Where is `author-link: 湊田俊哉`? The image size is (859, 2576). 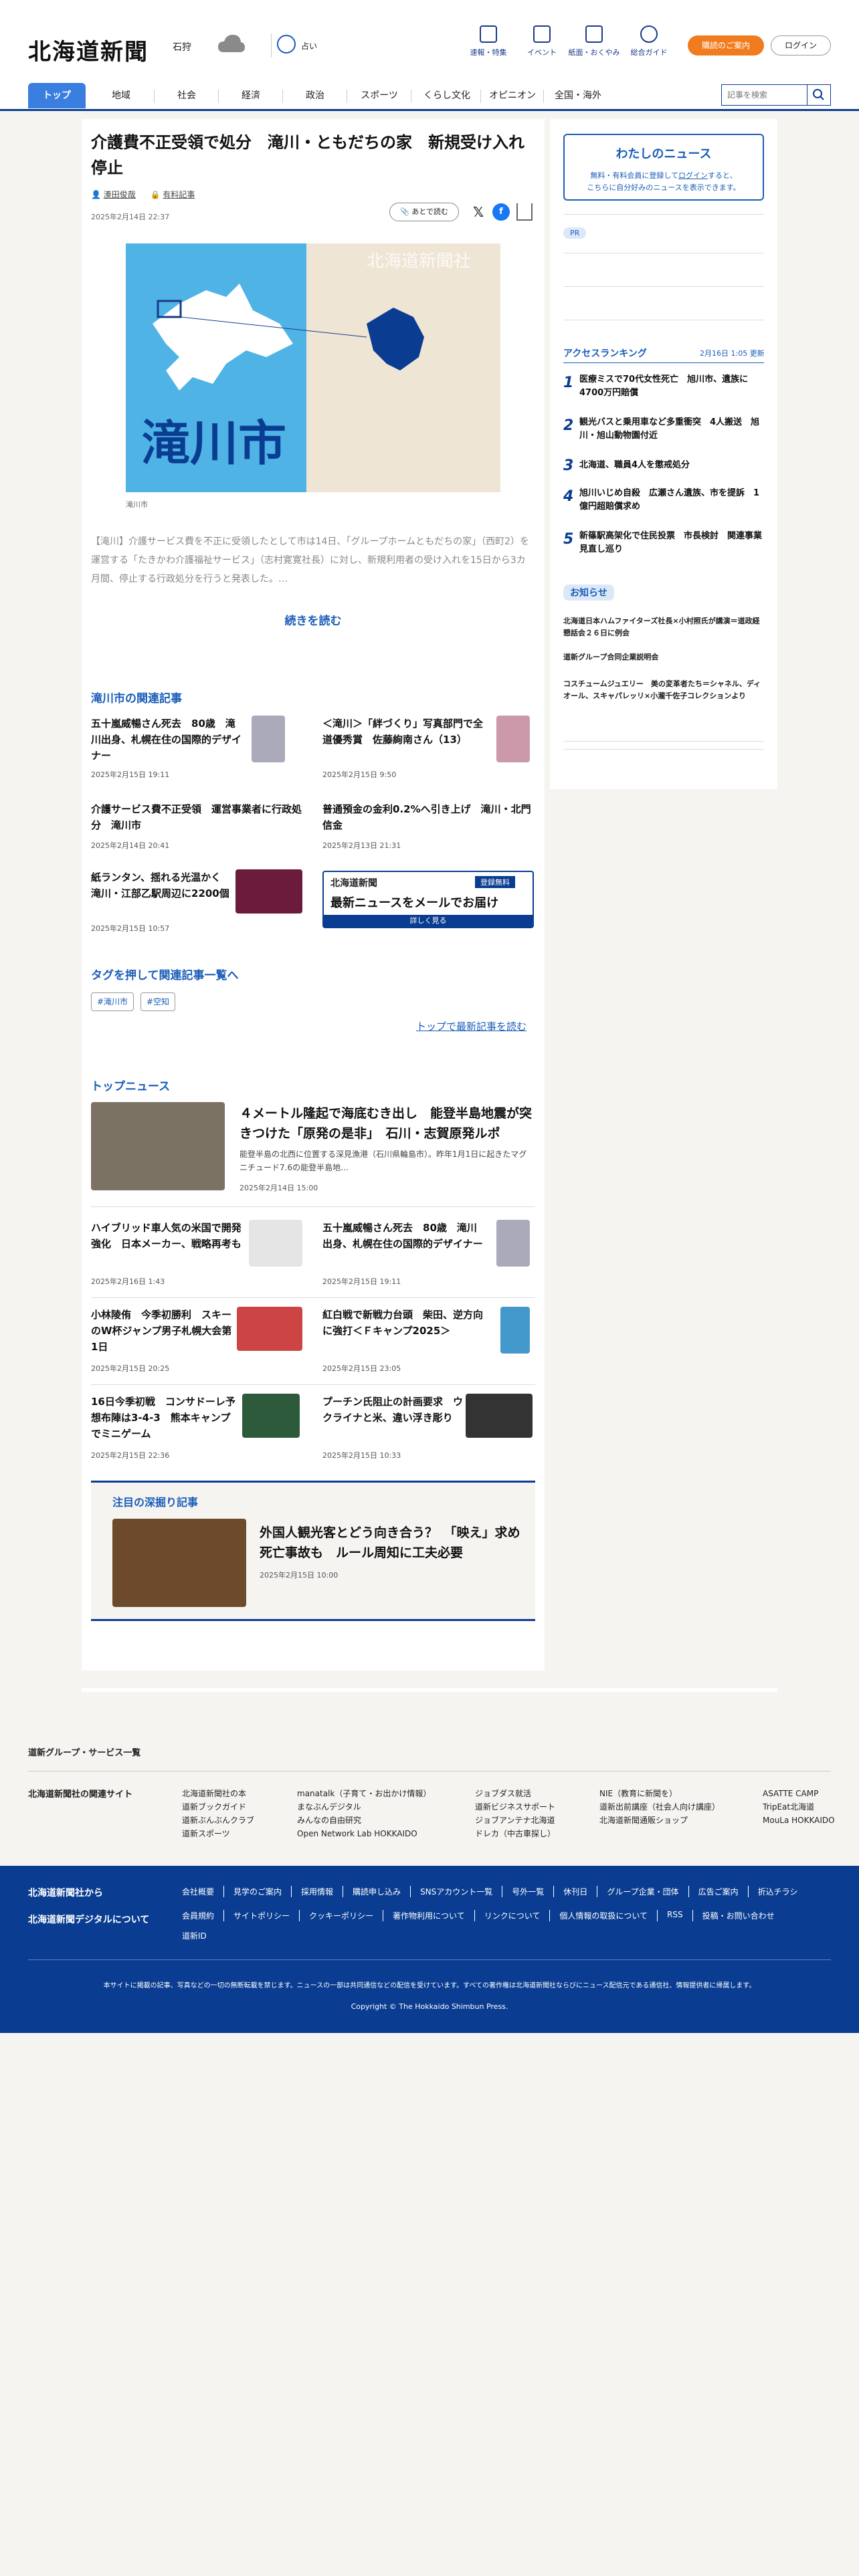 author-link: 湊田俊哉 is located at coordinates (120, 195).